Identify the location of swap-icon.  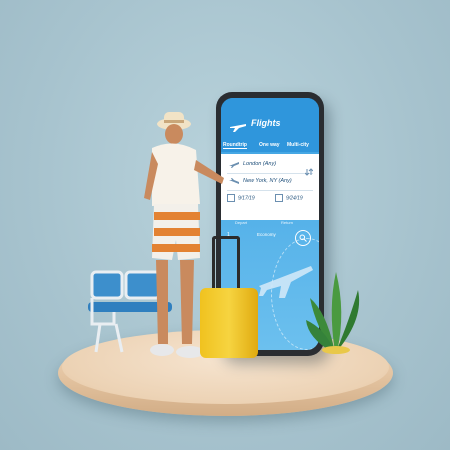
(309, 172).